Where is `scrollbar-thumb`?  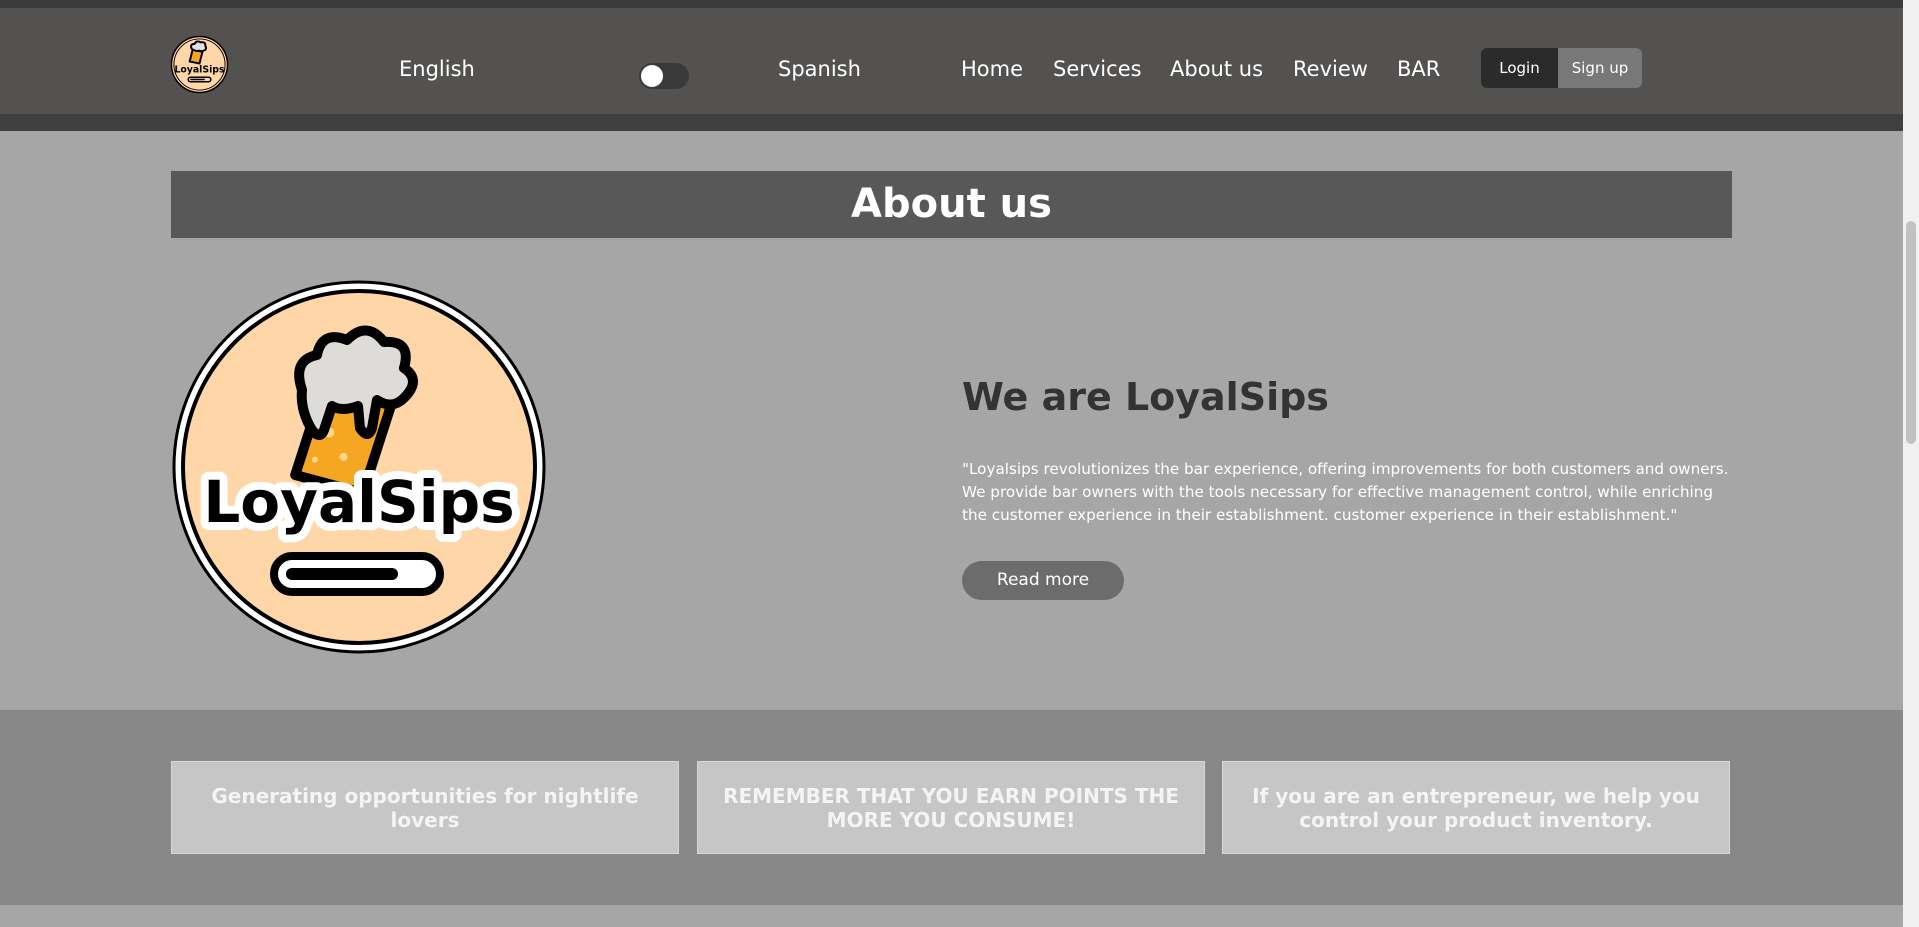 scrollbar-thumb is located at coordinates (1911, 332).